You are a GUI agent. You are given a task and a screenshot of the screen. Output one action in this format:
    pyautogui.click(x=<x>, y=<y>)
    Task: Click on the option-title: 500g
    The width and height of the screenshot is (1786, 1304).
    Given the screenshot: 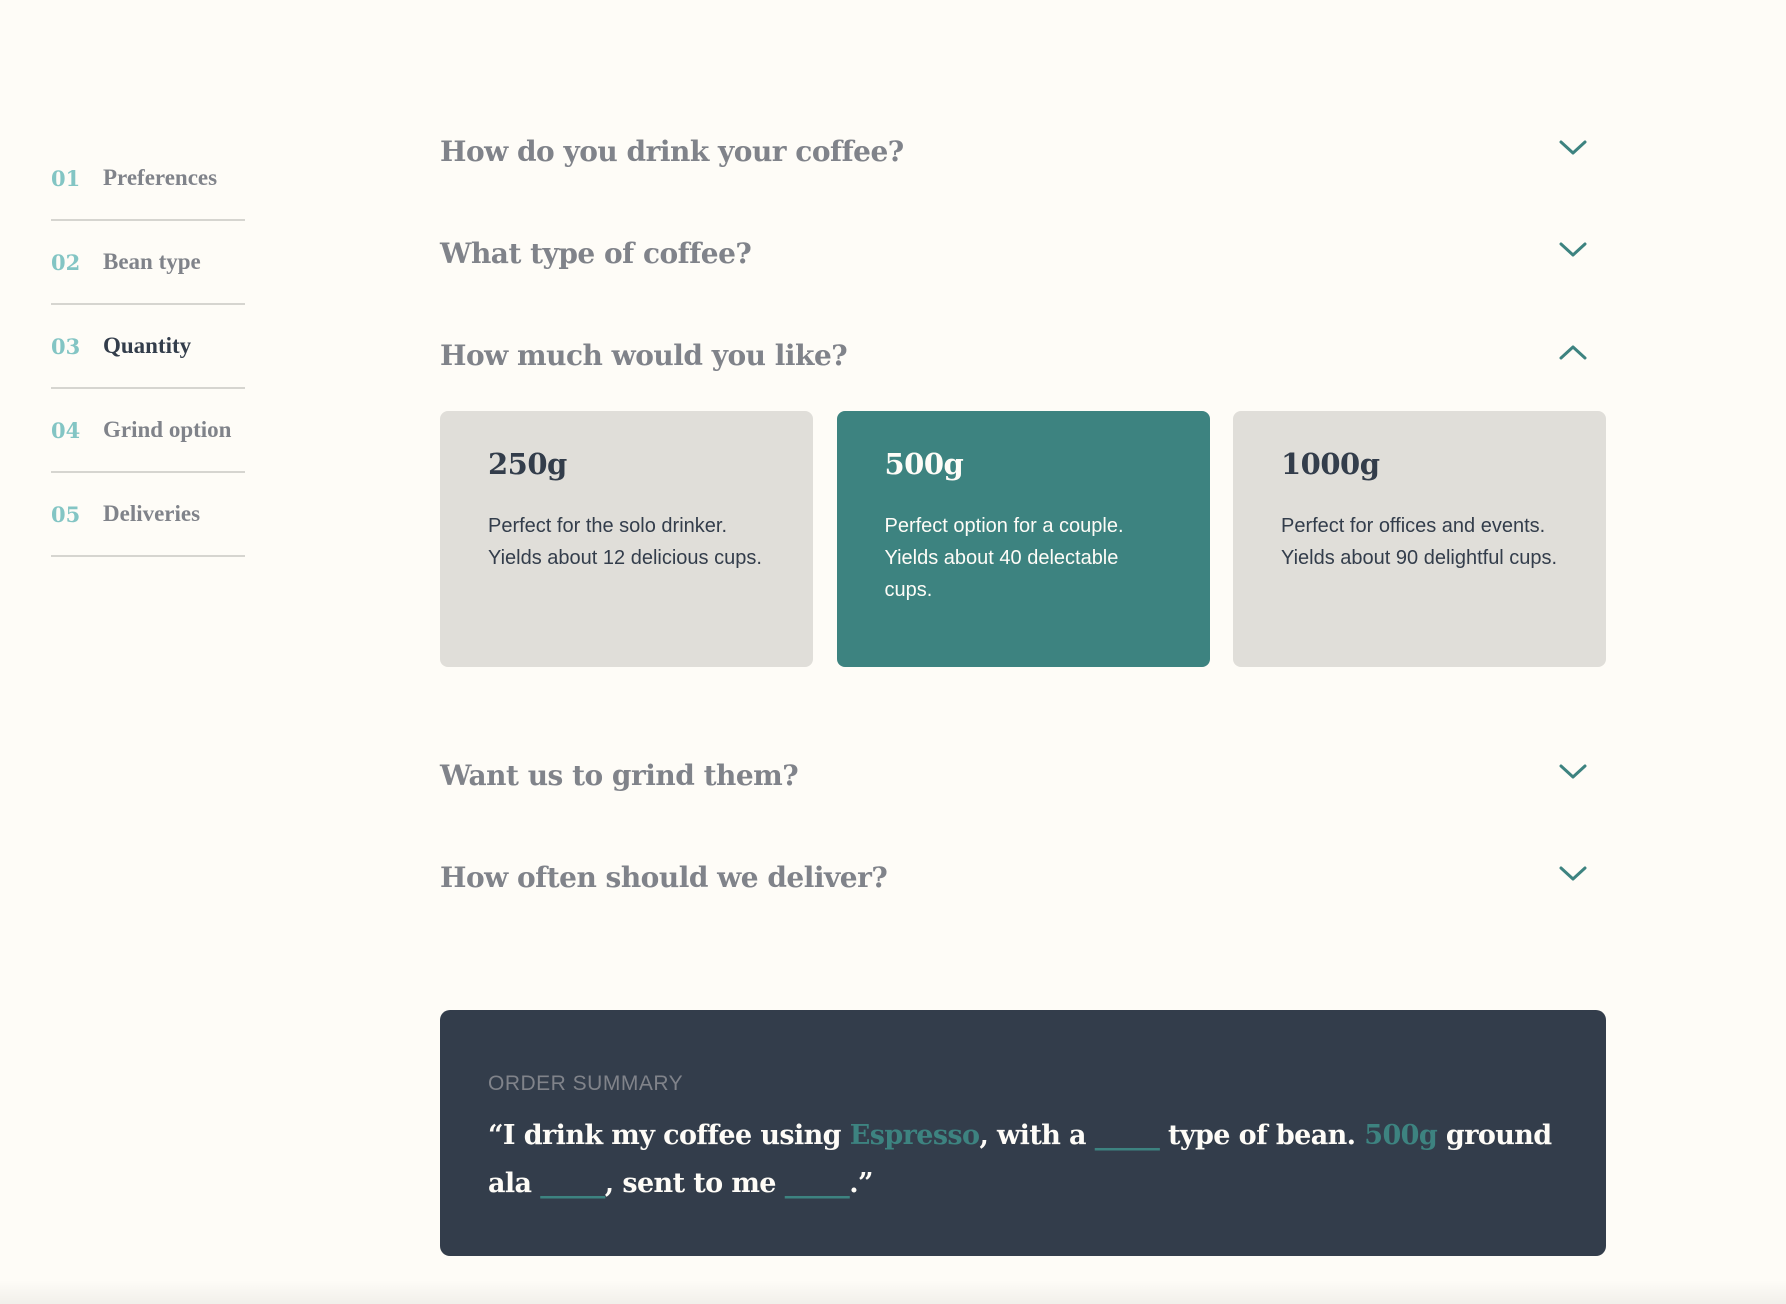 What is the action you would take?
    pyautogui.click(x=924, y=464)
    